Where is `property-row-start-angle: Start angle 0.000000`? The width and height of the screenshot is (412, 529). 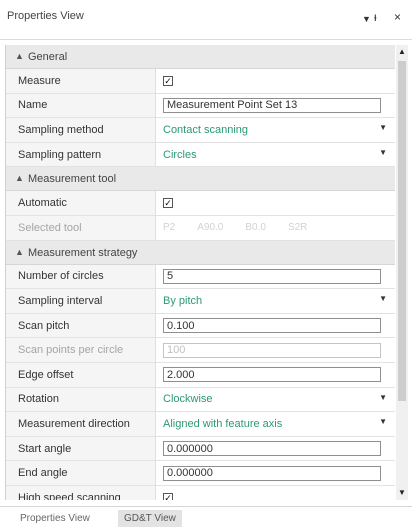 property-row-start-angle: Start angle 0.000000 is located at coordinates (200, 449).